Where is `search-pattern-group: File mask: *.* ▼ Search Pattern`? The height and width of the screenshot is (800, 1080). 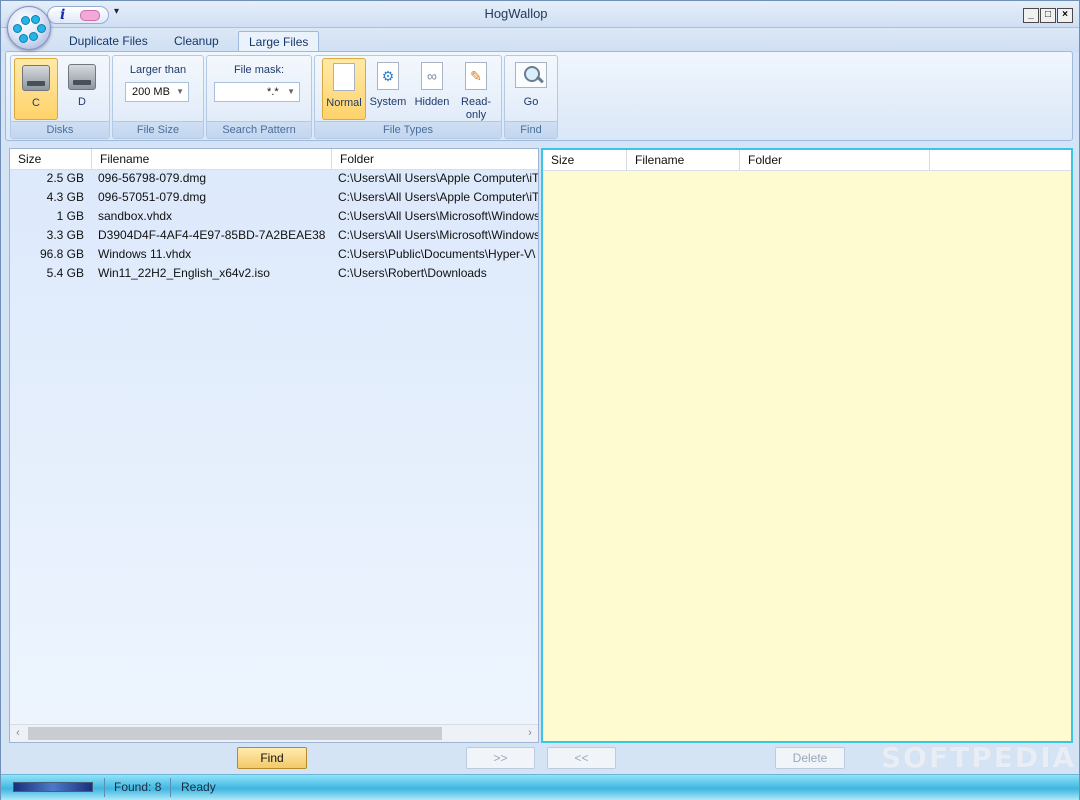
search-pattern-group: File mask: *.* ▼ Search Pattern is located at coordinates (259, 97).